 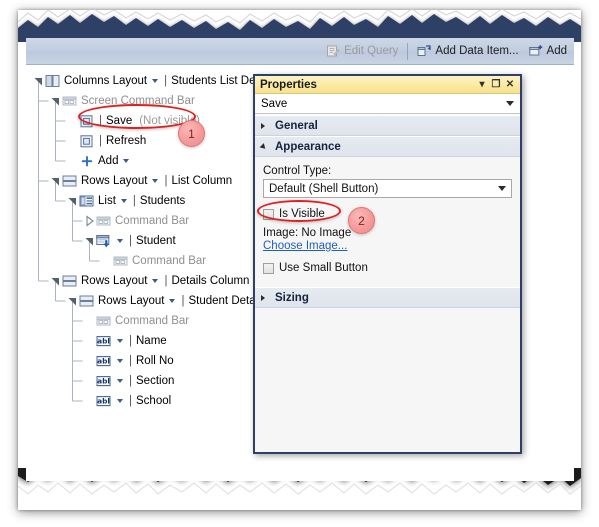 I want to click on use-small-button-checkbox, so click(x=268, y=268).